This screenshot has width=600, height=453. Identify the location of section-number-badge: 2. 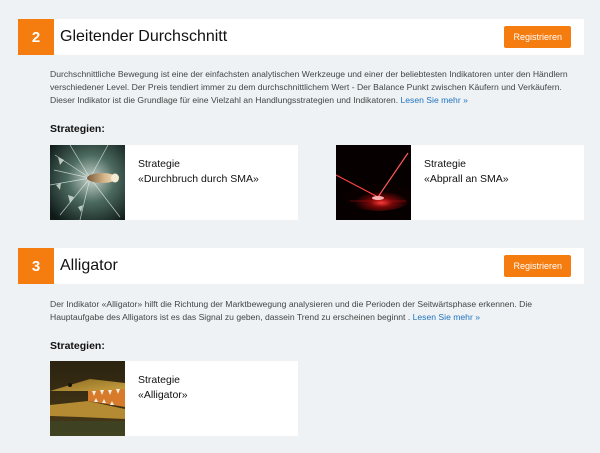
(36, 37).